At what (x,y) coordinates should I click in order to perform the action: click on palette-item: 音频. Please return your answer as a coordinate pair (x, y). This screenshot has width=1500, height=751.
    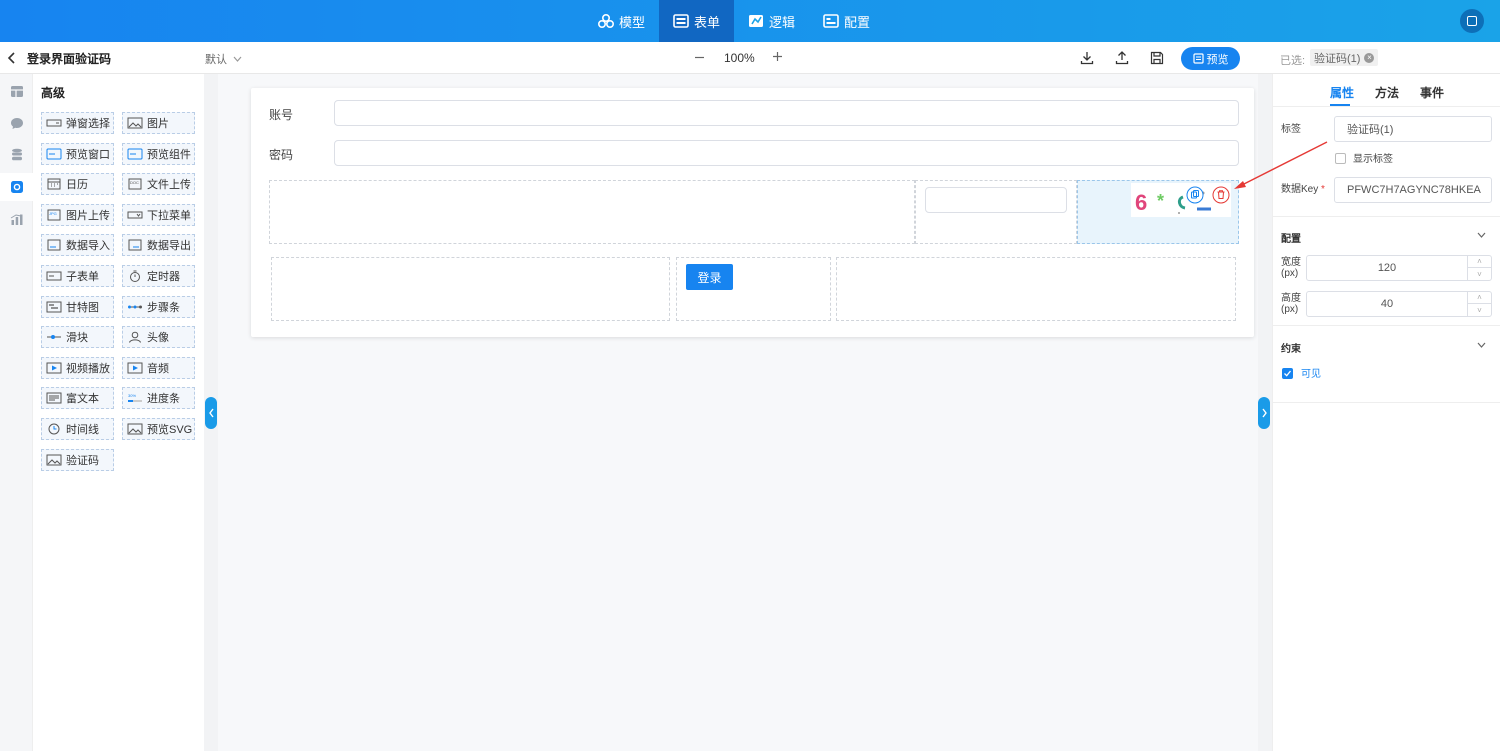
    Looking at the image, I should click on (158, 367).